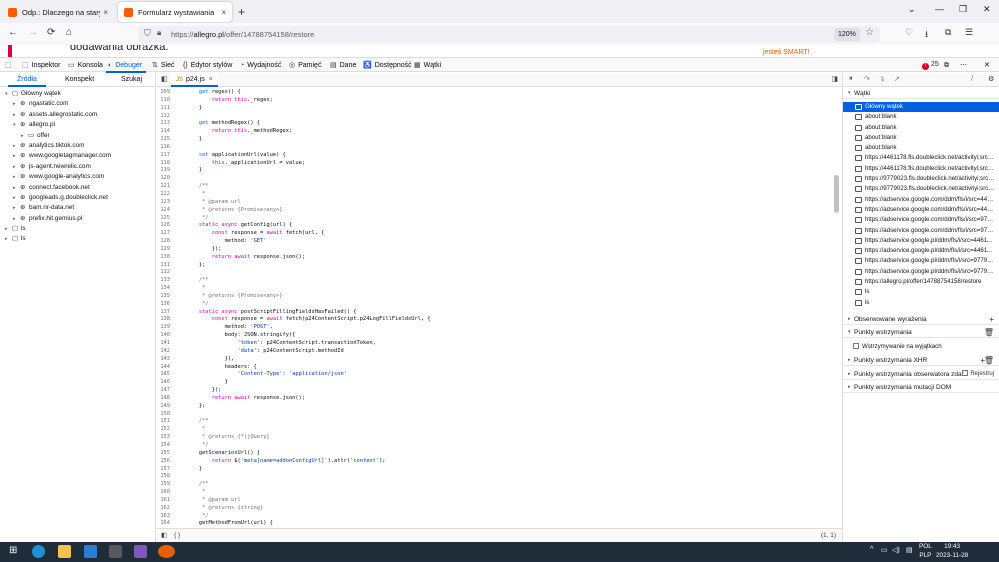  What do you see at coordinates (991, 79) in the screenshot?
I see `settings-gear-icon: ⚙` at bounding box center [991, 79].